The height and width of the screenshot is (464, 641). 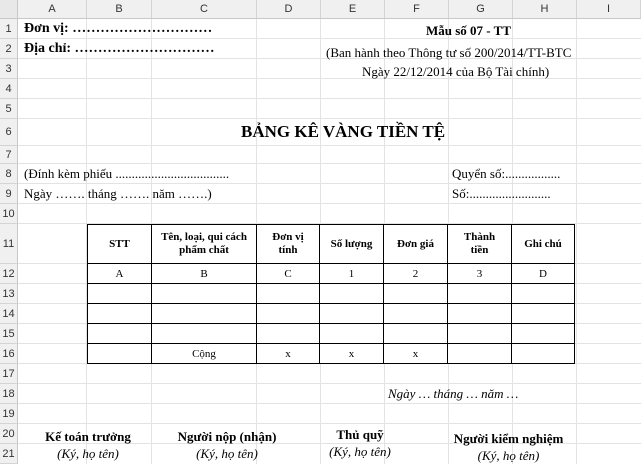 What do you see at coordinates (9, 434) in the screenshot?
I see `row-header-20: 20` at bounding box center [9, 434].